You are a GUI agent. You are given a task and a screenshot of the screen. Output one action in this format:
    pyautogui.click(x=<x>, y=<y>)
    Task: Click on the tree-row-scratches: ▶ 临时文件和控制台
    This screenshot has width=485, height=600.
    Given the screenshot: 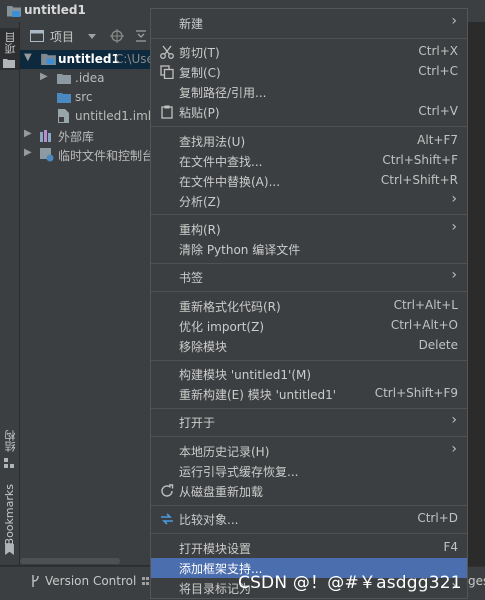 What is the action you would take?
    pyautogui.click(x=87, y=154)
    